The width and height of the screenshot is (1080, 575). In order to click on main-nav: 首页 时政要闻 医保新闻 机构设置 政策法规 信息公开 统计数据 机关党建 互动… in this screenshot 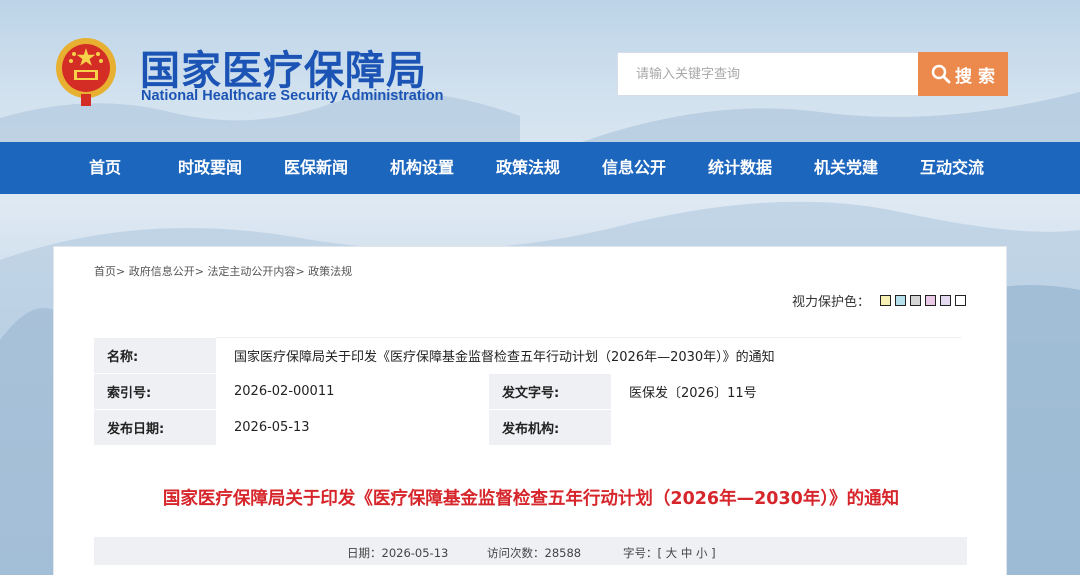, I will do `click(540, 168)`.